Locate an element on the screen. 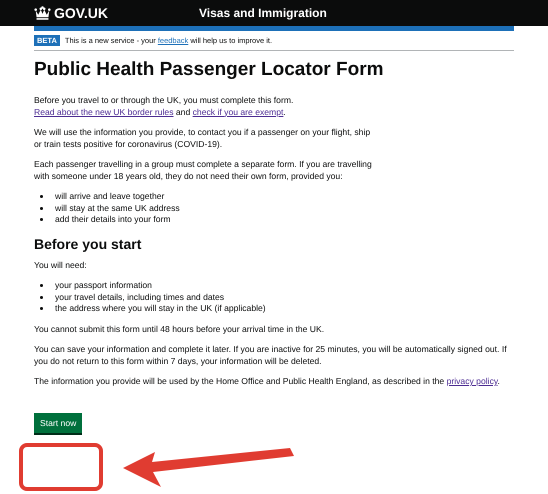  crown-icon is located at coordinates (42, 13).